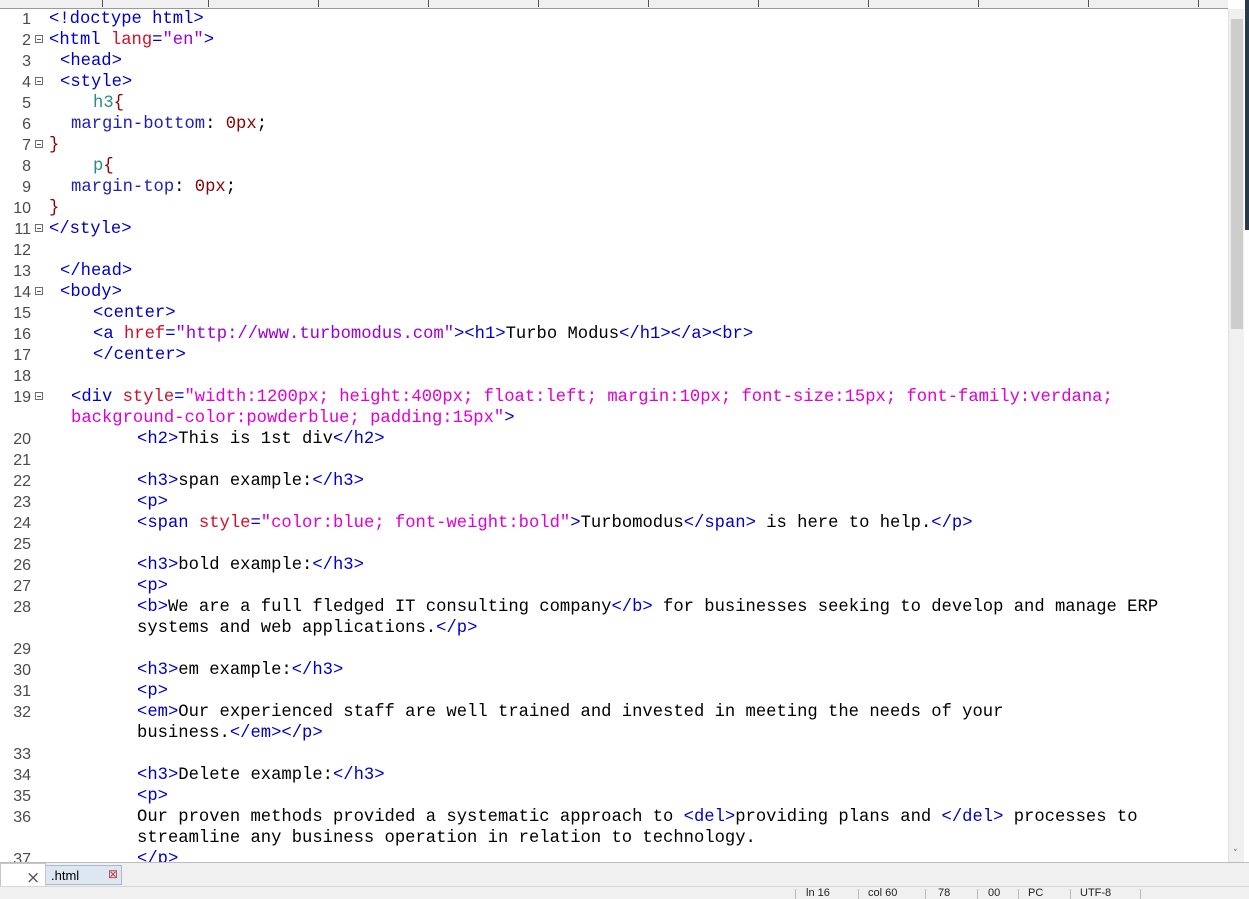 This screenshot has width=1249, height=899. I want to click on tab-close-icon: ⊠, so click(113, 874).